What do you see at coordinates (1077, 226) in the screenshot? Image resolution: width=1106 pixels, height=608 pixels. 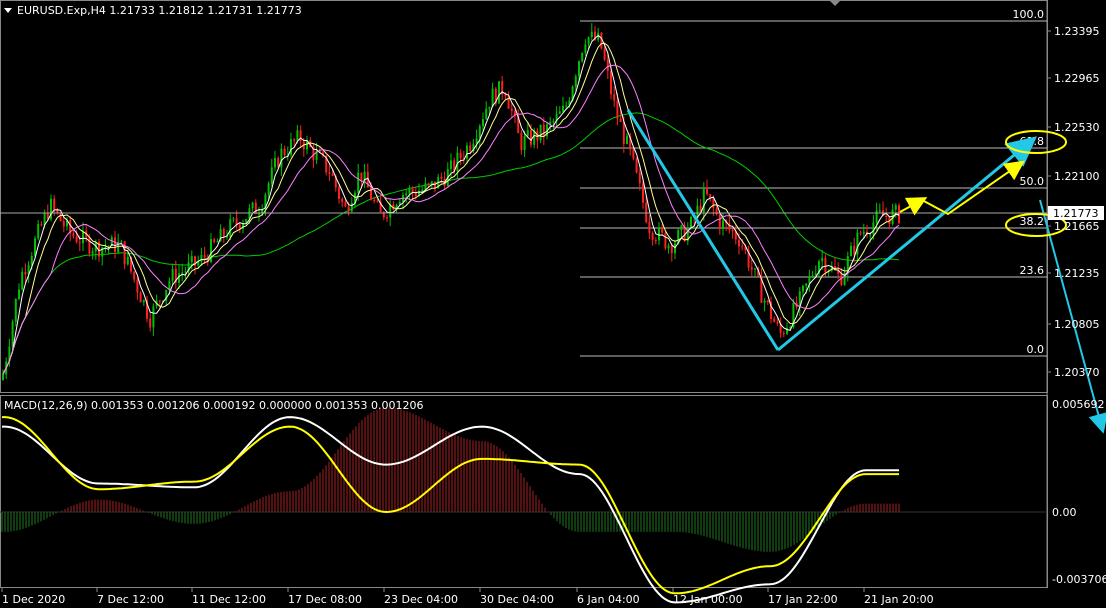 I see `price-tick-label: 1.21665` at bounding box center [1077, 226].